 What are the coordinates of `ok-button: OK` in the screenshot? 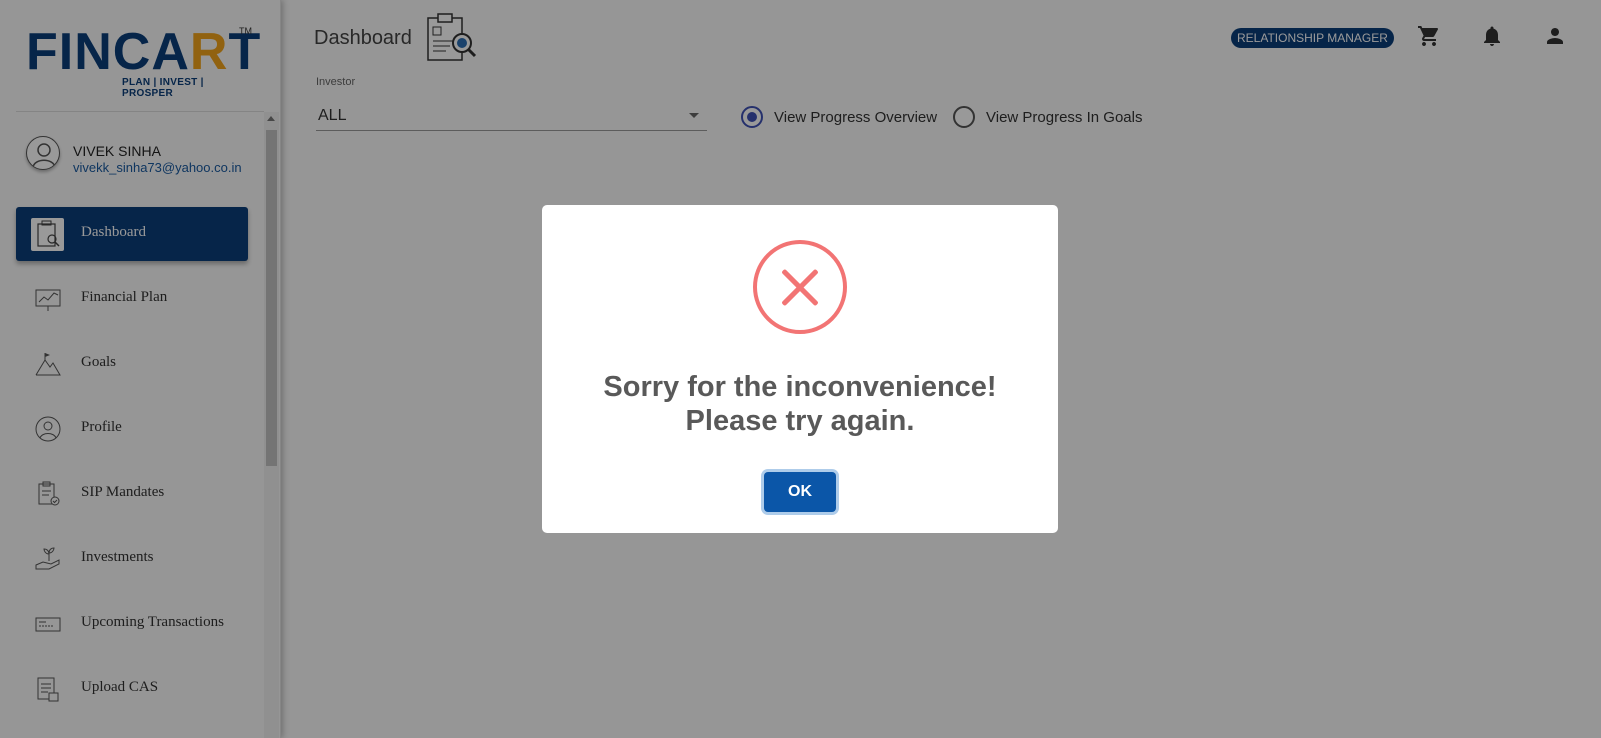 It's located at (800, 492).